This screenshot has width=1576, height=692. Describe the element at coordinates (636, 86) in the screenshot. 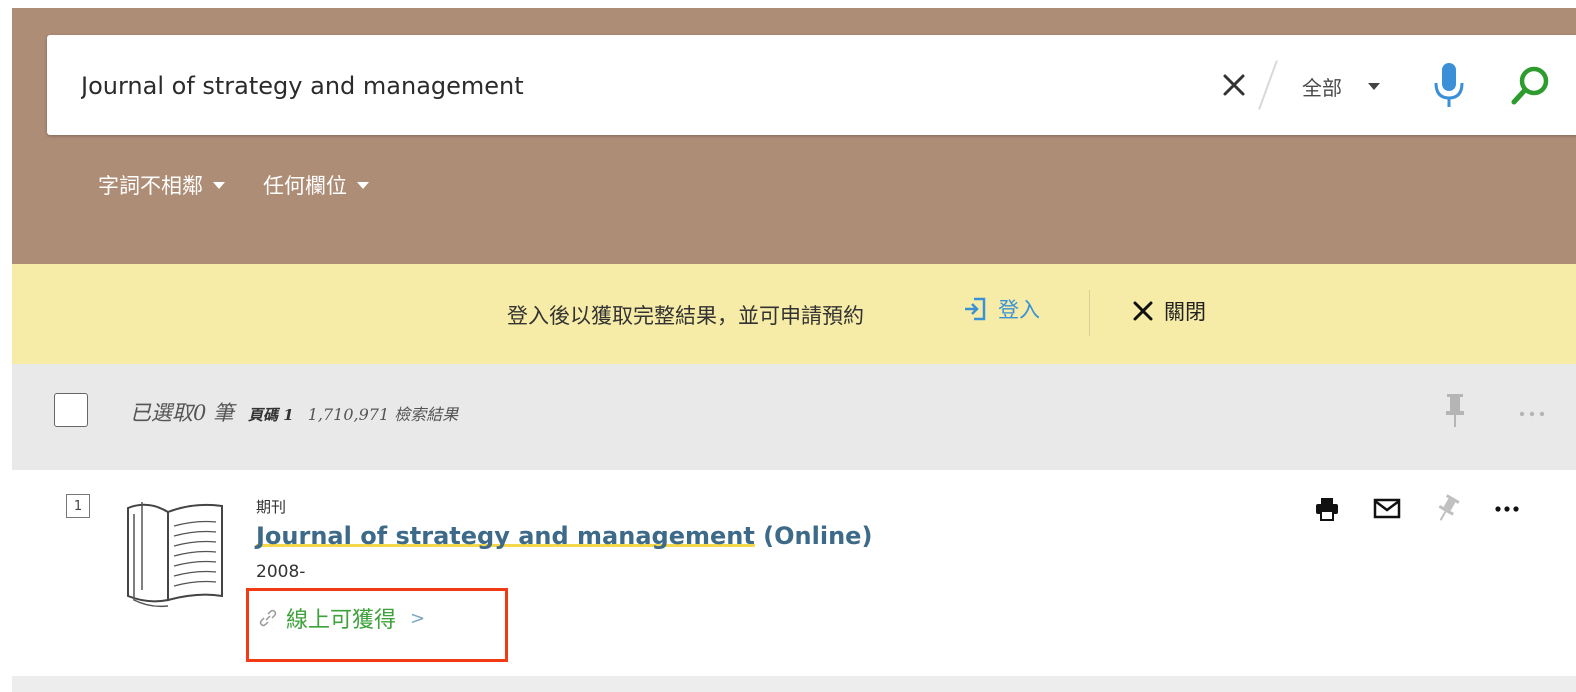

I see `search-input` at that location.